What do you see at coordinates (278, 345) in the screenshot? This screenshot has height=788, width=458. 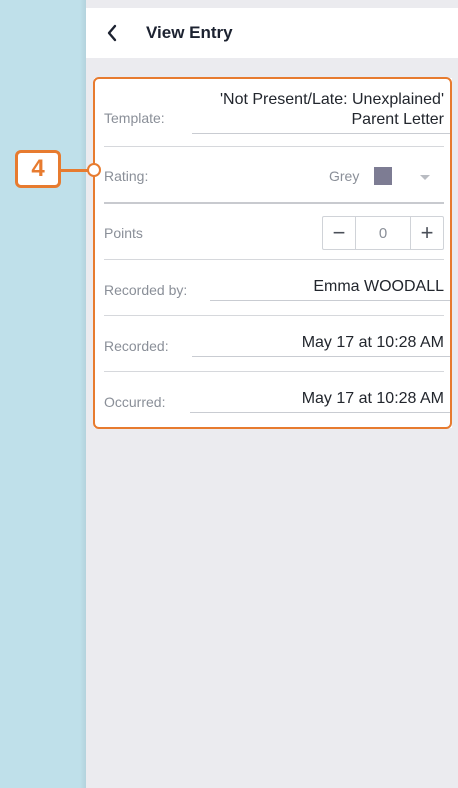 I see `recorded-row: Recorded: May 17 at 10:28 AM` at bounding box center [278, 345].